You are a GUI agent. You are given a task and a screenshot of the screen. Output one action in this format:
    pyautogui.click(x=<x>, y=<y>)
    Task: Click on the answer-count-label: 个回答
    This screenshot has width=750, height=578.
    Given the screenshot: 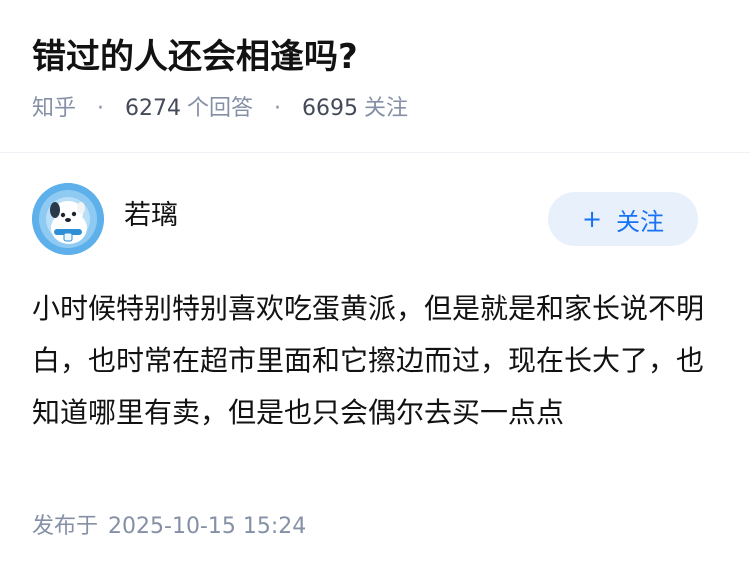 What is the action you would take?
    pyautogui.click(x=220, y=108)
    